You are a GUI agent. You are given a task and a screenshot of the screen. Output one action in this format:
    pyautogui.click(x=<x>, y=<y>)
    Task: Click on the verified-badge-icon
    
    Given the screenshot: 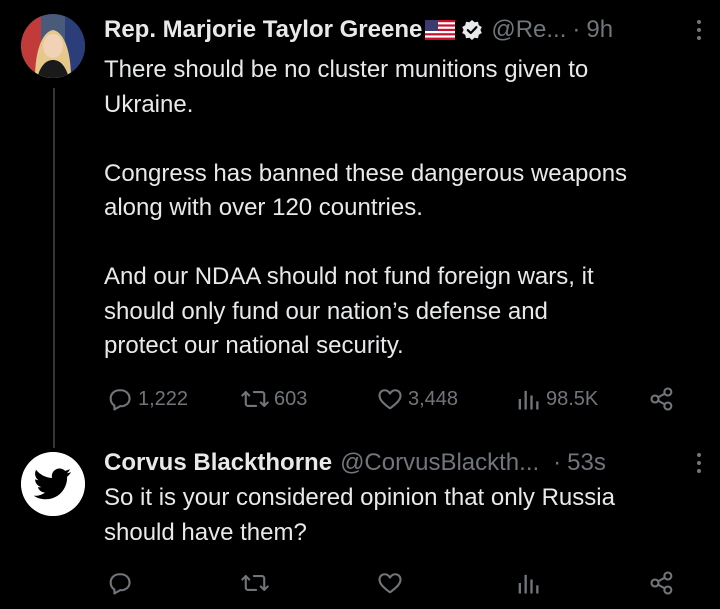 What is the action you would take?
    pyautogui.click(x=472, y=30)
    